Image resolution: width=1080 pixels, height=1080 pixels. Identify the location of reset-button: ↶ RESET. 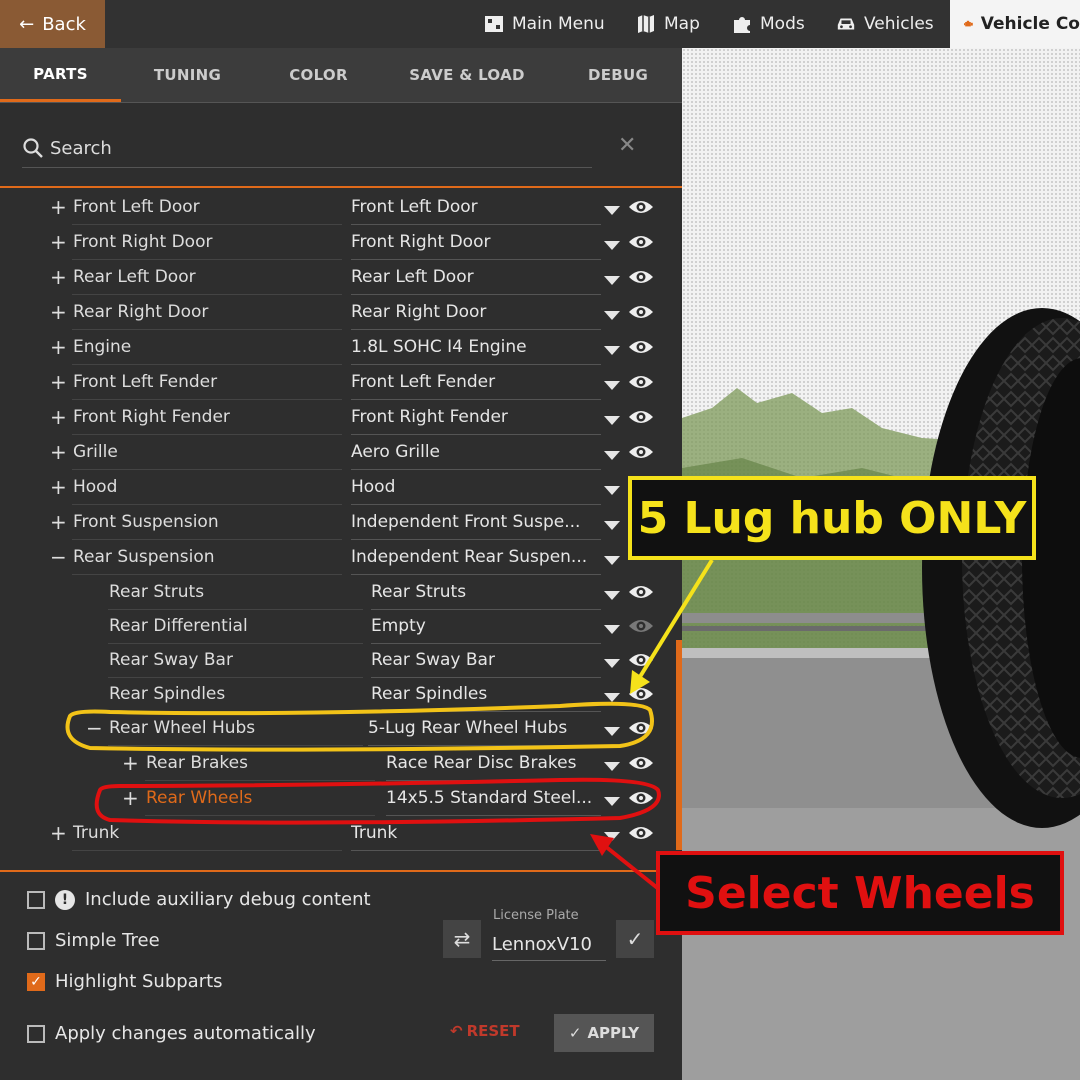
(485, 1031).